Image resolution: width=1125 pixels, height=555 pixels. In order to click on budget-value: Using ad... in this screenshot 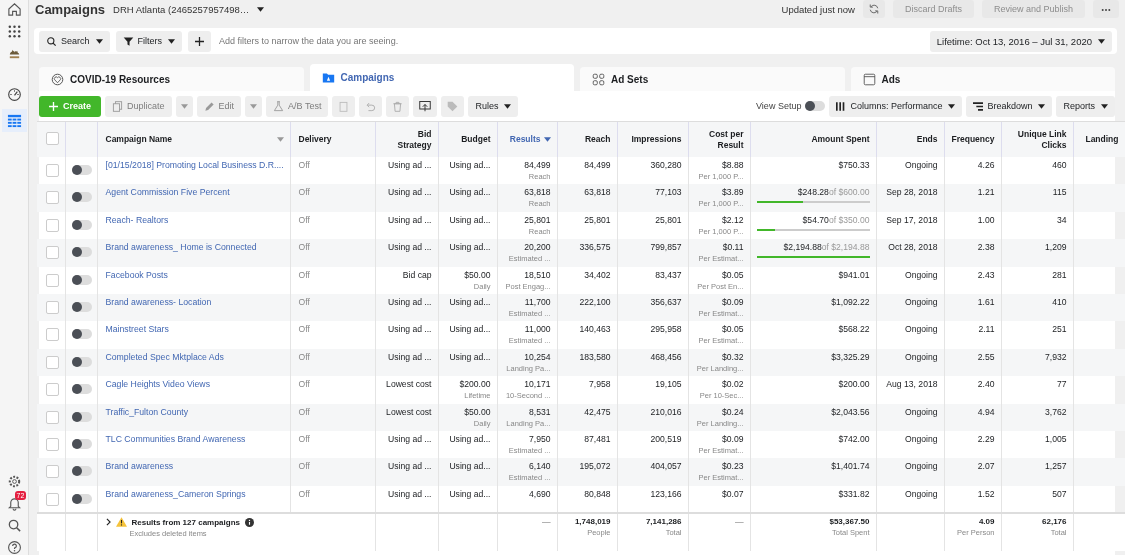, I will do `click(469, 301)`.